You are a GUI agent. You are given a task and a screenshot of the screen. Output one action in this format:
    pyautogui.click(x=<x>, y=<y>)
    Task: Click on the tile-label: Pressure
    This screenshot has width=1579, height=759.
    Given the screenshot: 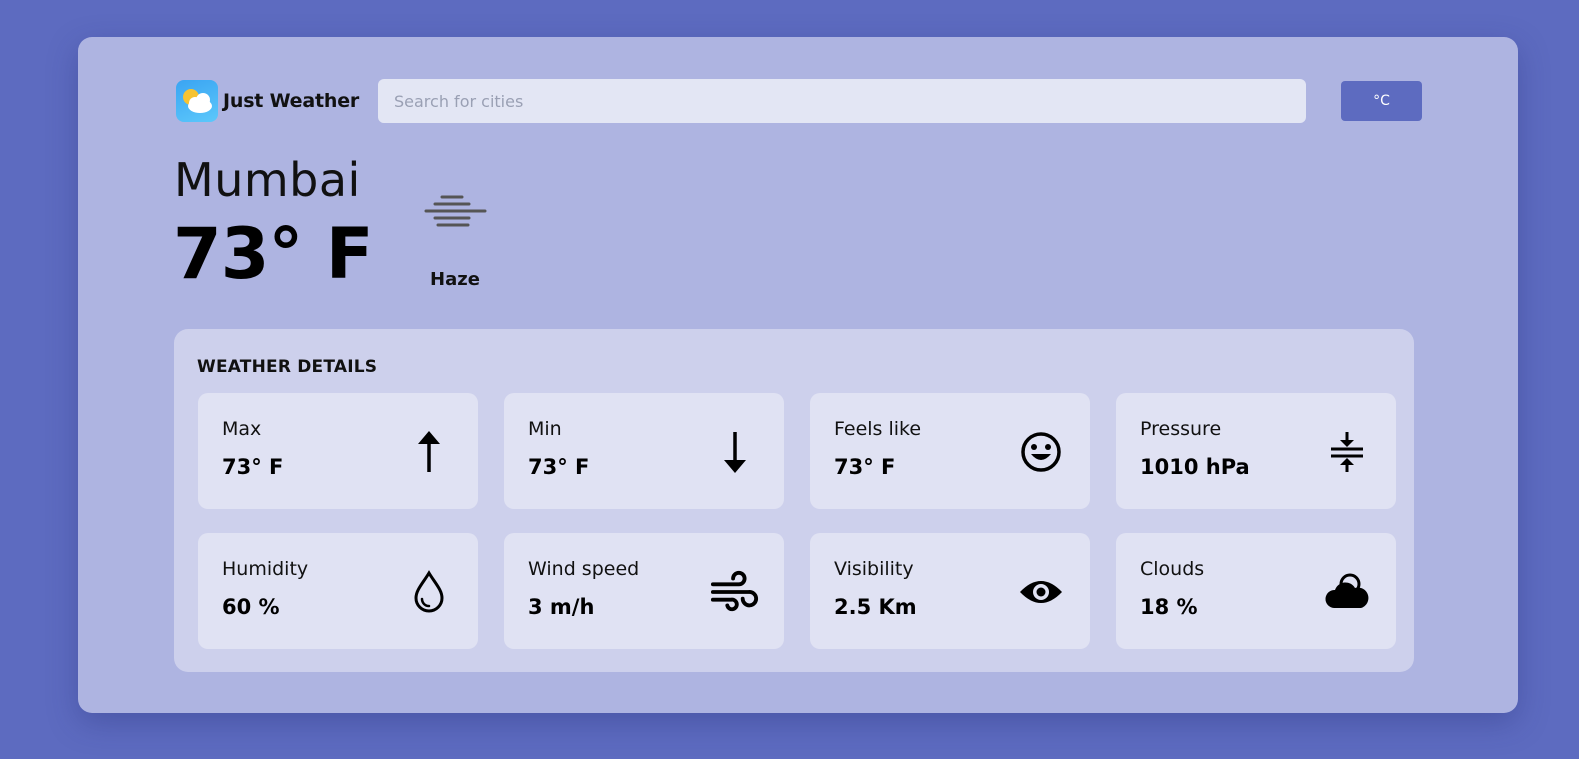 What is the action you would take?
    pyautogui.click(x=1181, y=429)
    